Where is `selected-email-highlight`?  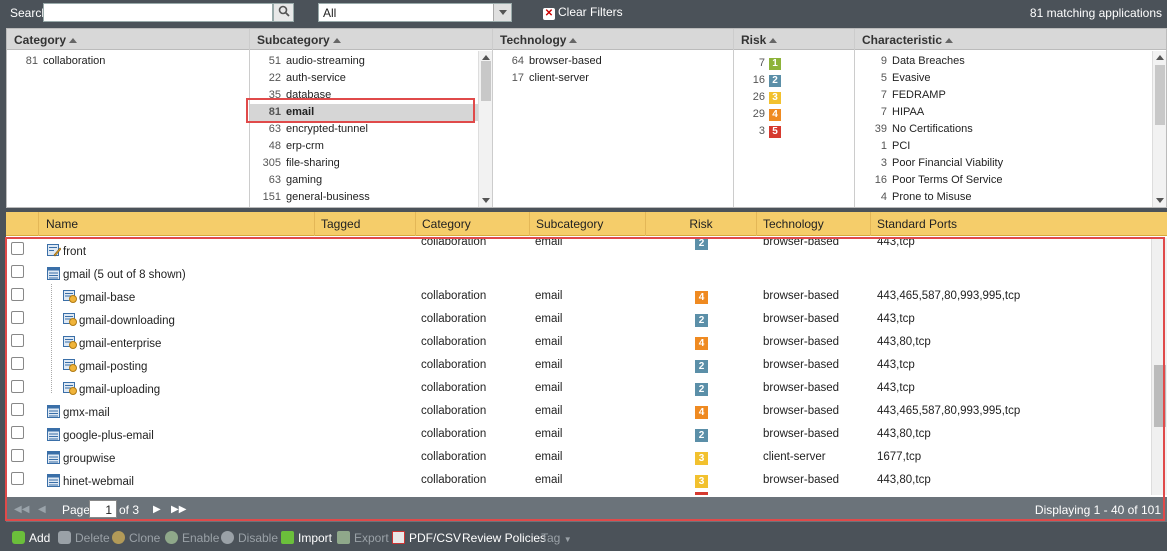
selected-email-highlight is located at coordinates (360, 110).